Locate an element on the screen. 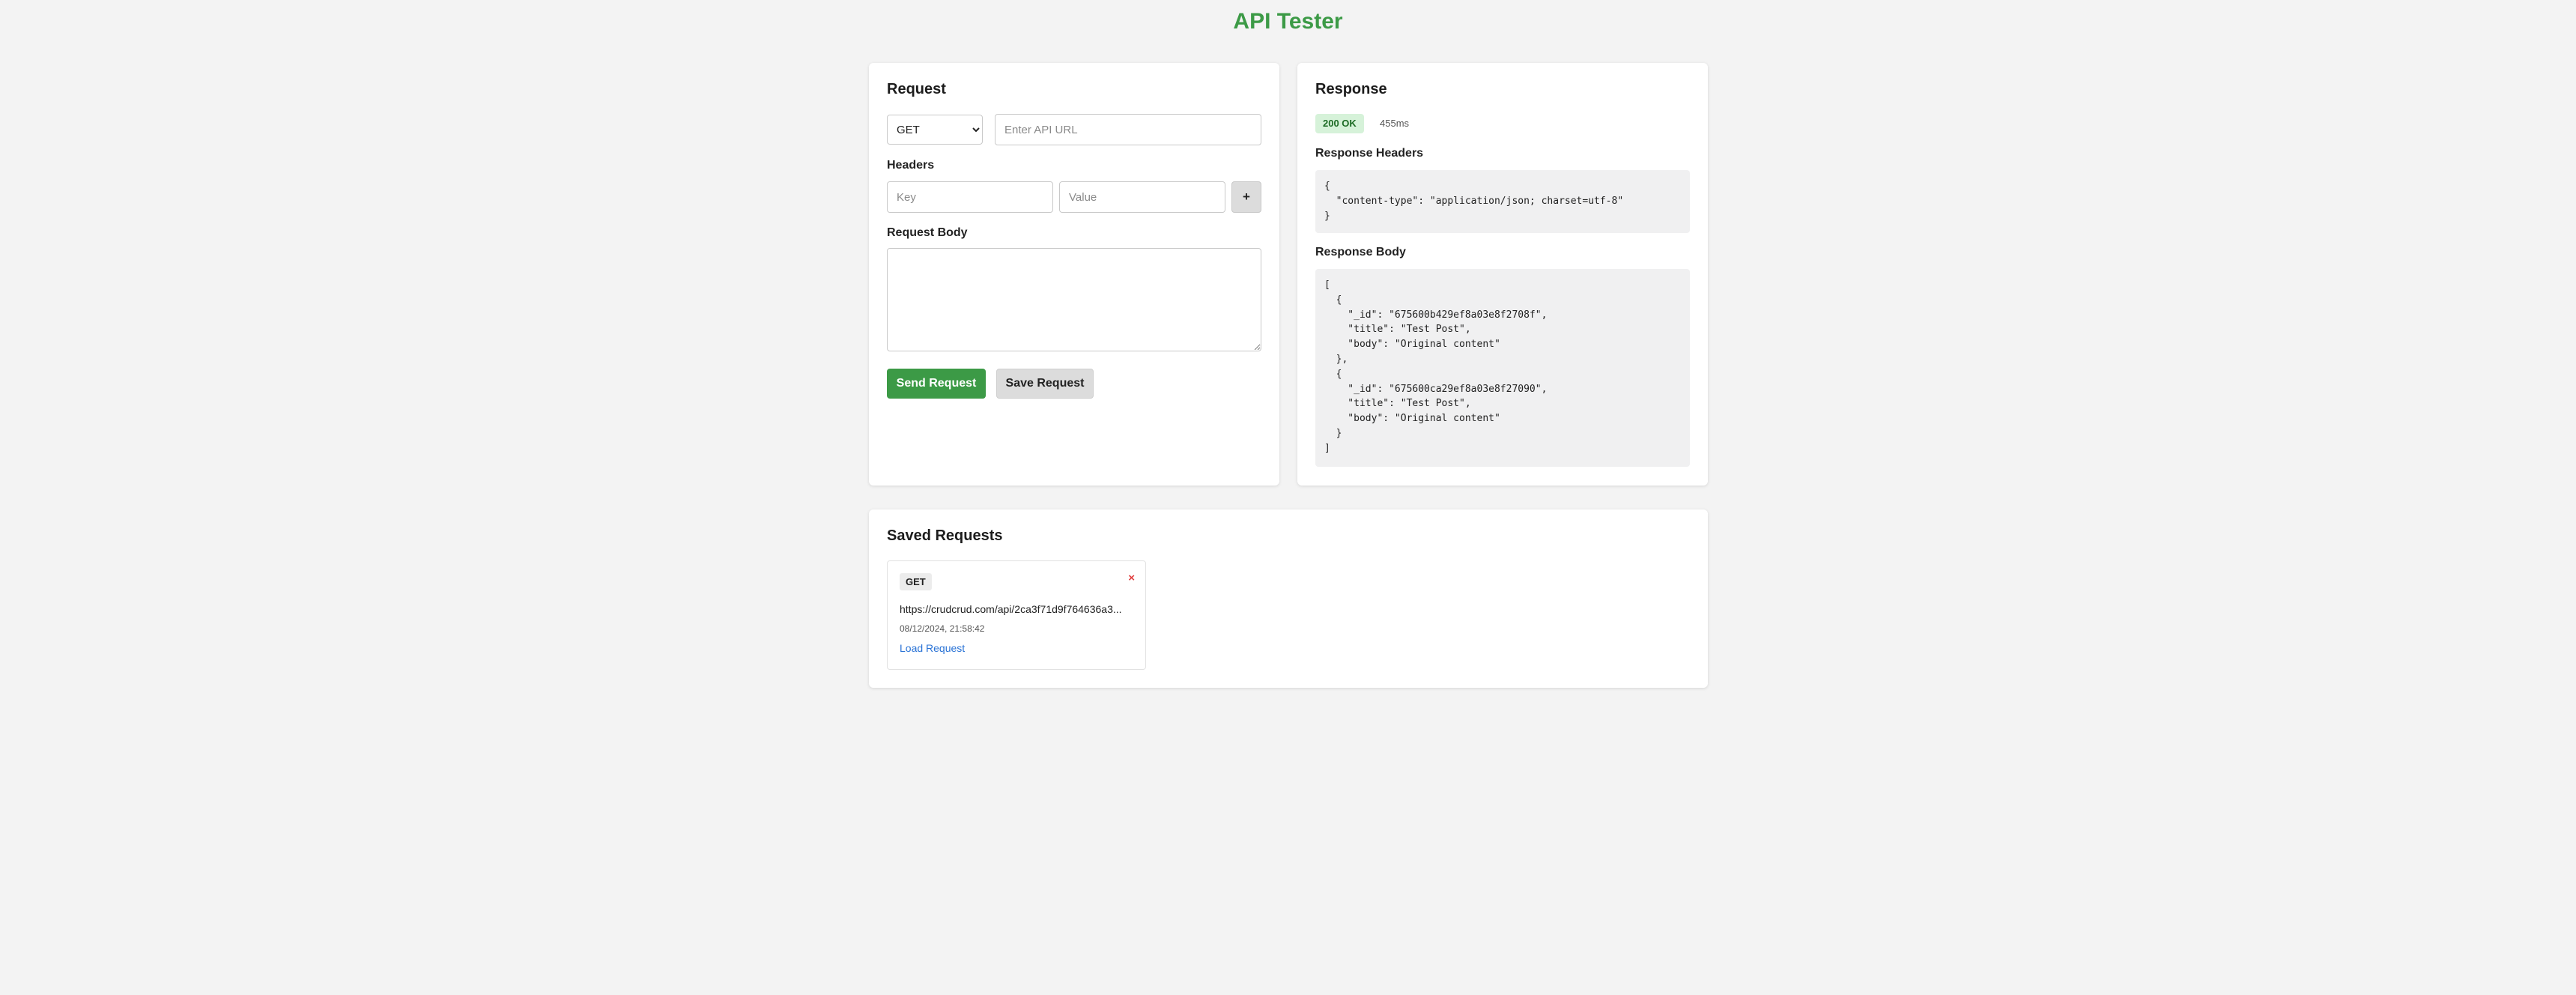  response-headers-label: Response Headers is located at coordinates (1369, 153).